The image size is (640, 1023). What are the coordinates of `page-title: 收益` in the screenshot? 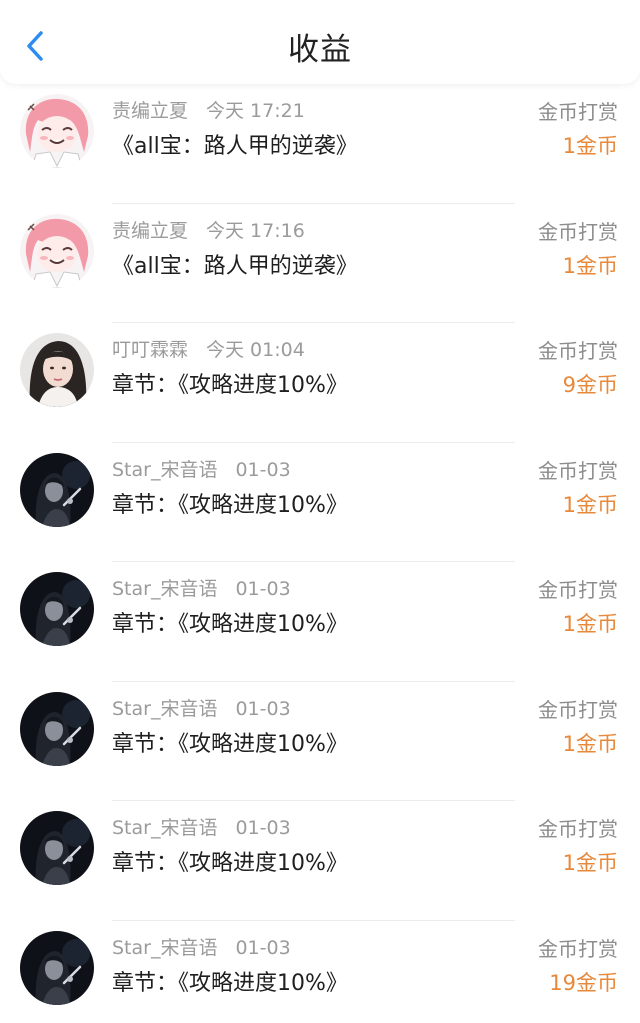 It's located at (320, 50).